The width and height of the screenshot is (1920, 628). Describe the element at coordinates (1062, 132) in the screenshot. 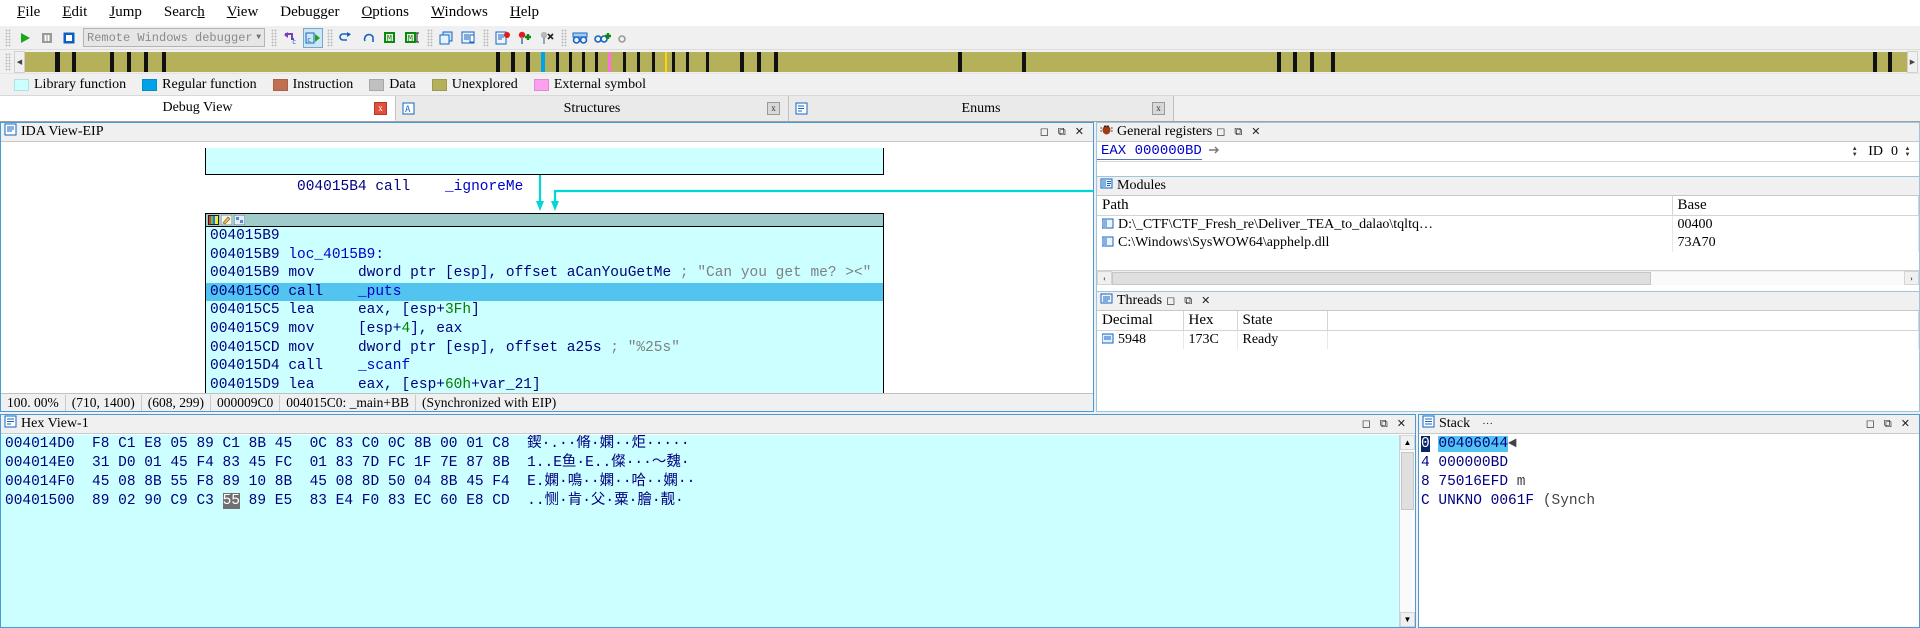

I see `ida-view-restore-button: ⧉` at that location.